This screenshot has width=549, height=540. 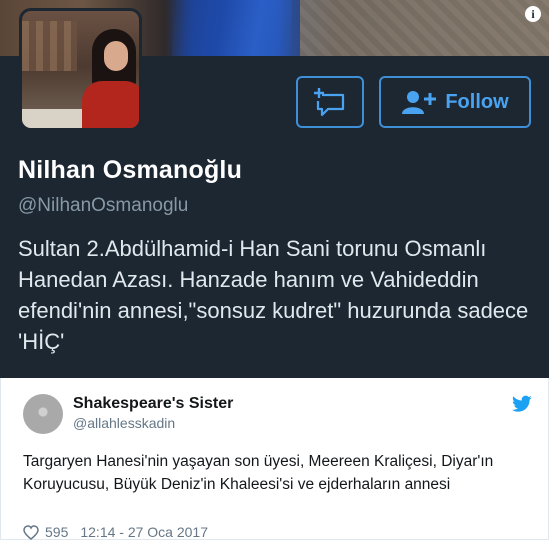 I want to click on banner-blanket, so click(x=424, y=28).